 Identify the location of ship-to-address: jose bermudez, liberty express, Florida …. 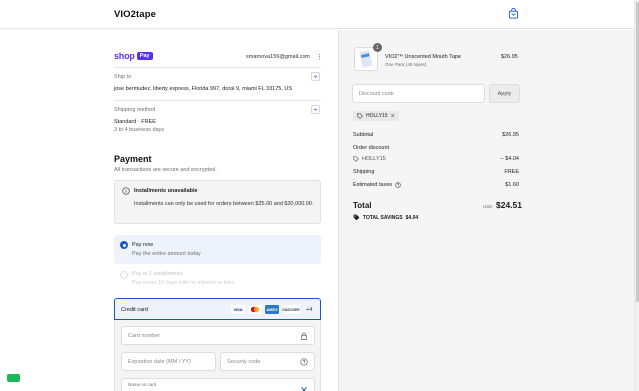
(203, 89).